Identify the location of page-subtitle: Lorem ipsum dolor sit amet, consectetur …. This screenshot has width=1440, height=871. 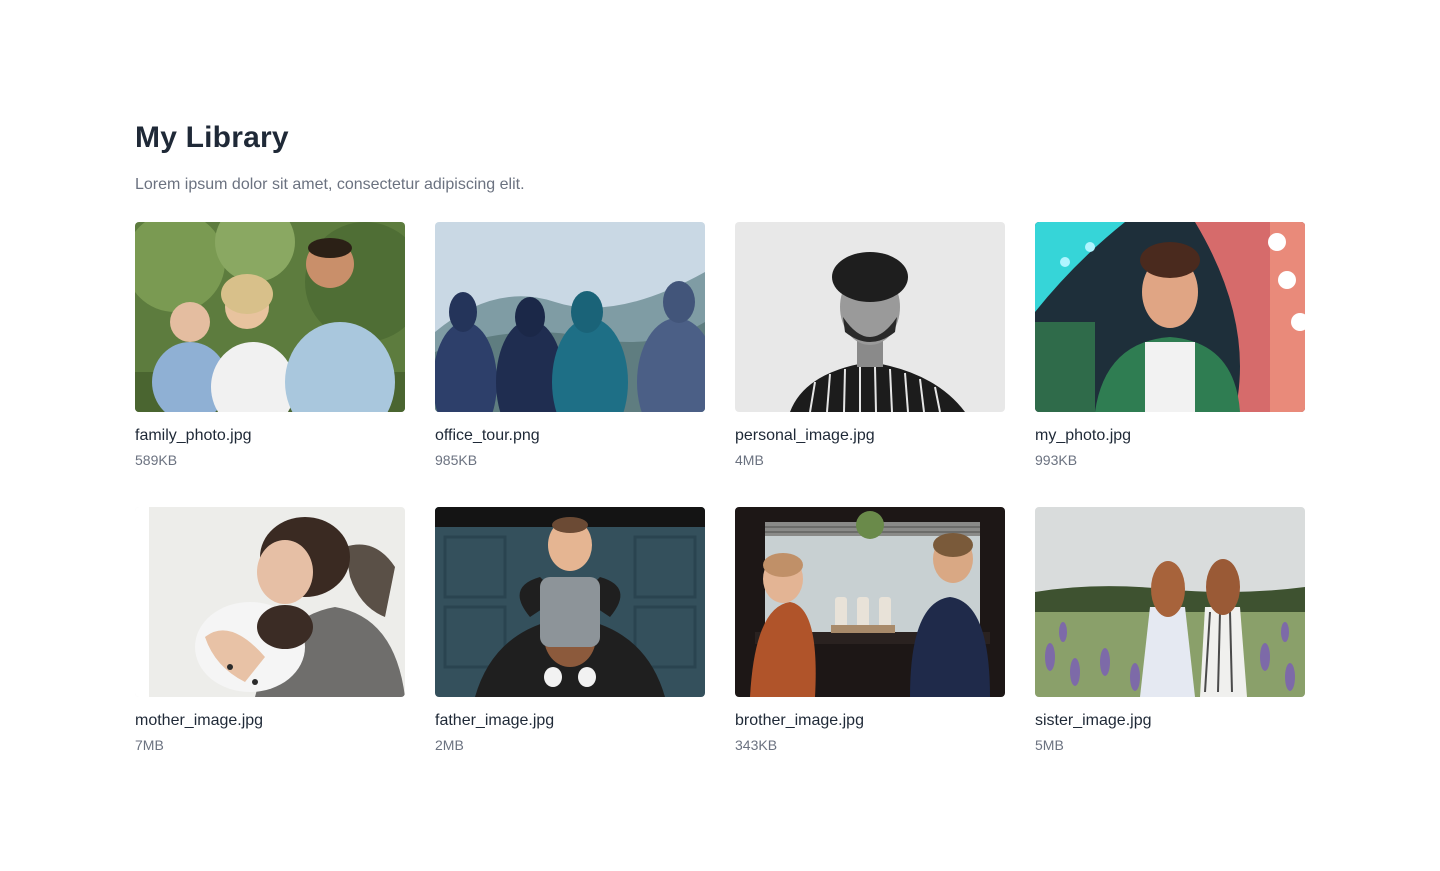
(330, 184).